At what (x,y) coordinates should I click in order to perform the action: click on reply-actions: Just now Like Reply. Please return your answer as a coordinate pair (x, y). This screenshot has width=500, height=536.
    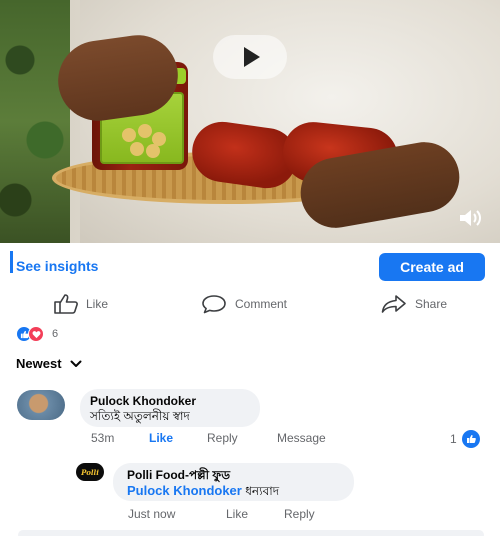
    Looking at the image, I should click on (221, 514).